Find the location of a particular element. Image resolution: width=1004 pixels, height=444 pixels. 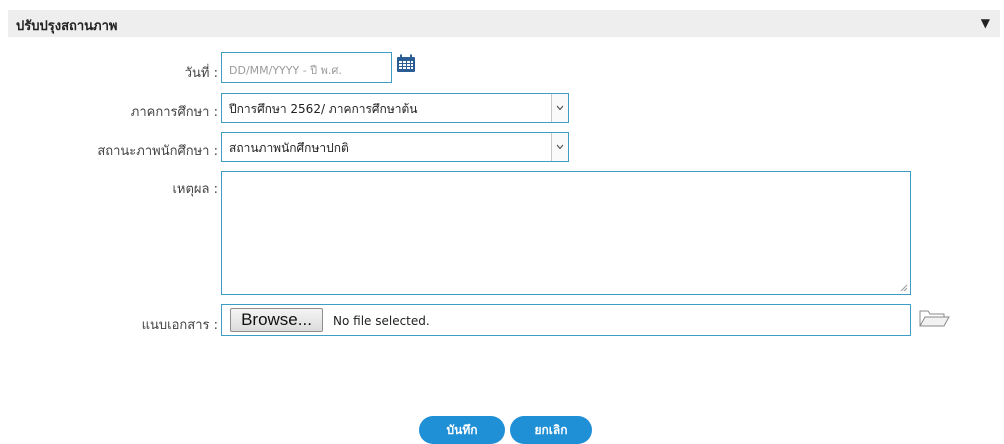

cancel-button: ยกเลิก is located at coordinates (551, 430).